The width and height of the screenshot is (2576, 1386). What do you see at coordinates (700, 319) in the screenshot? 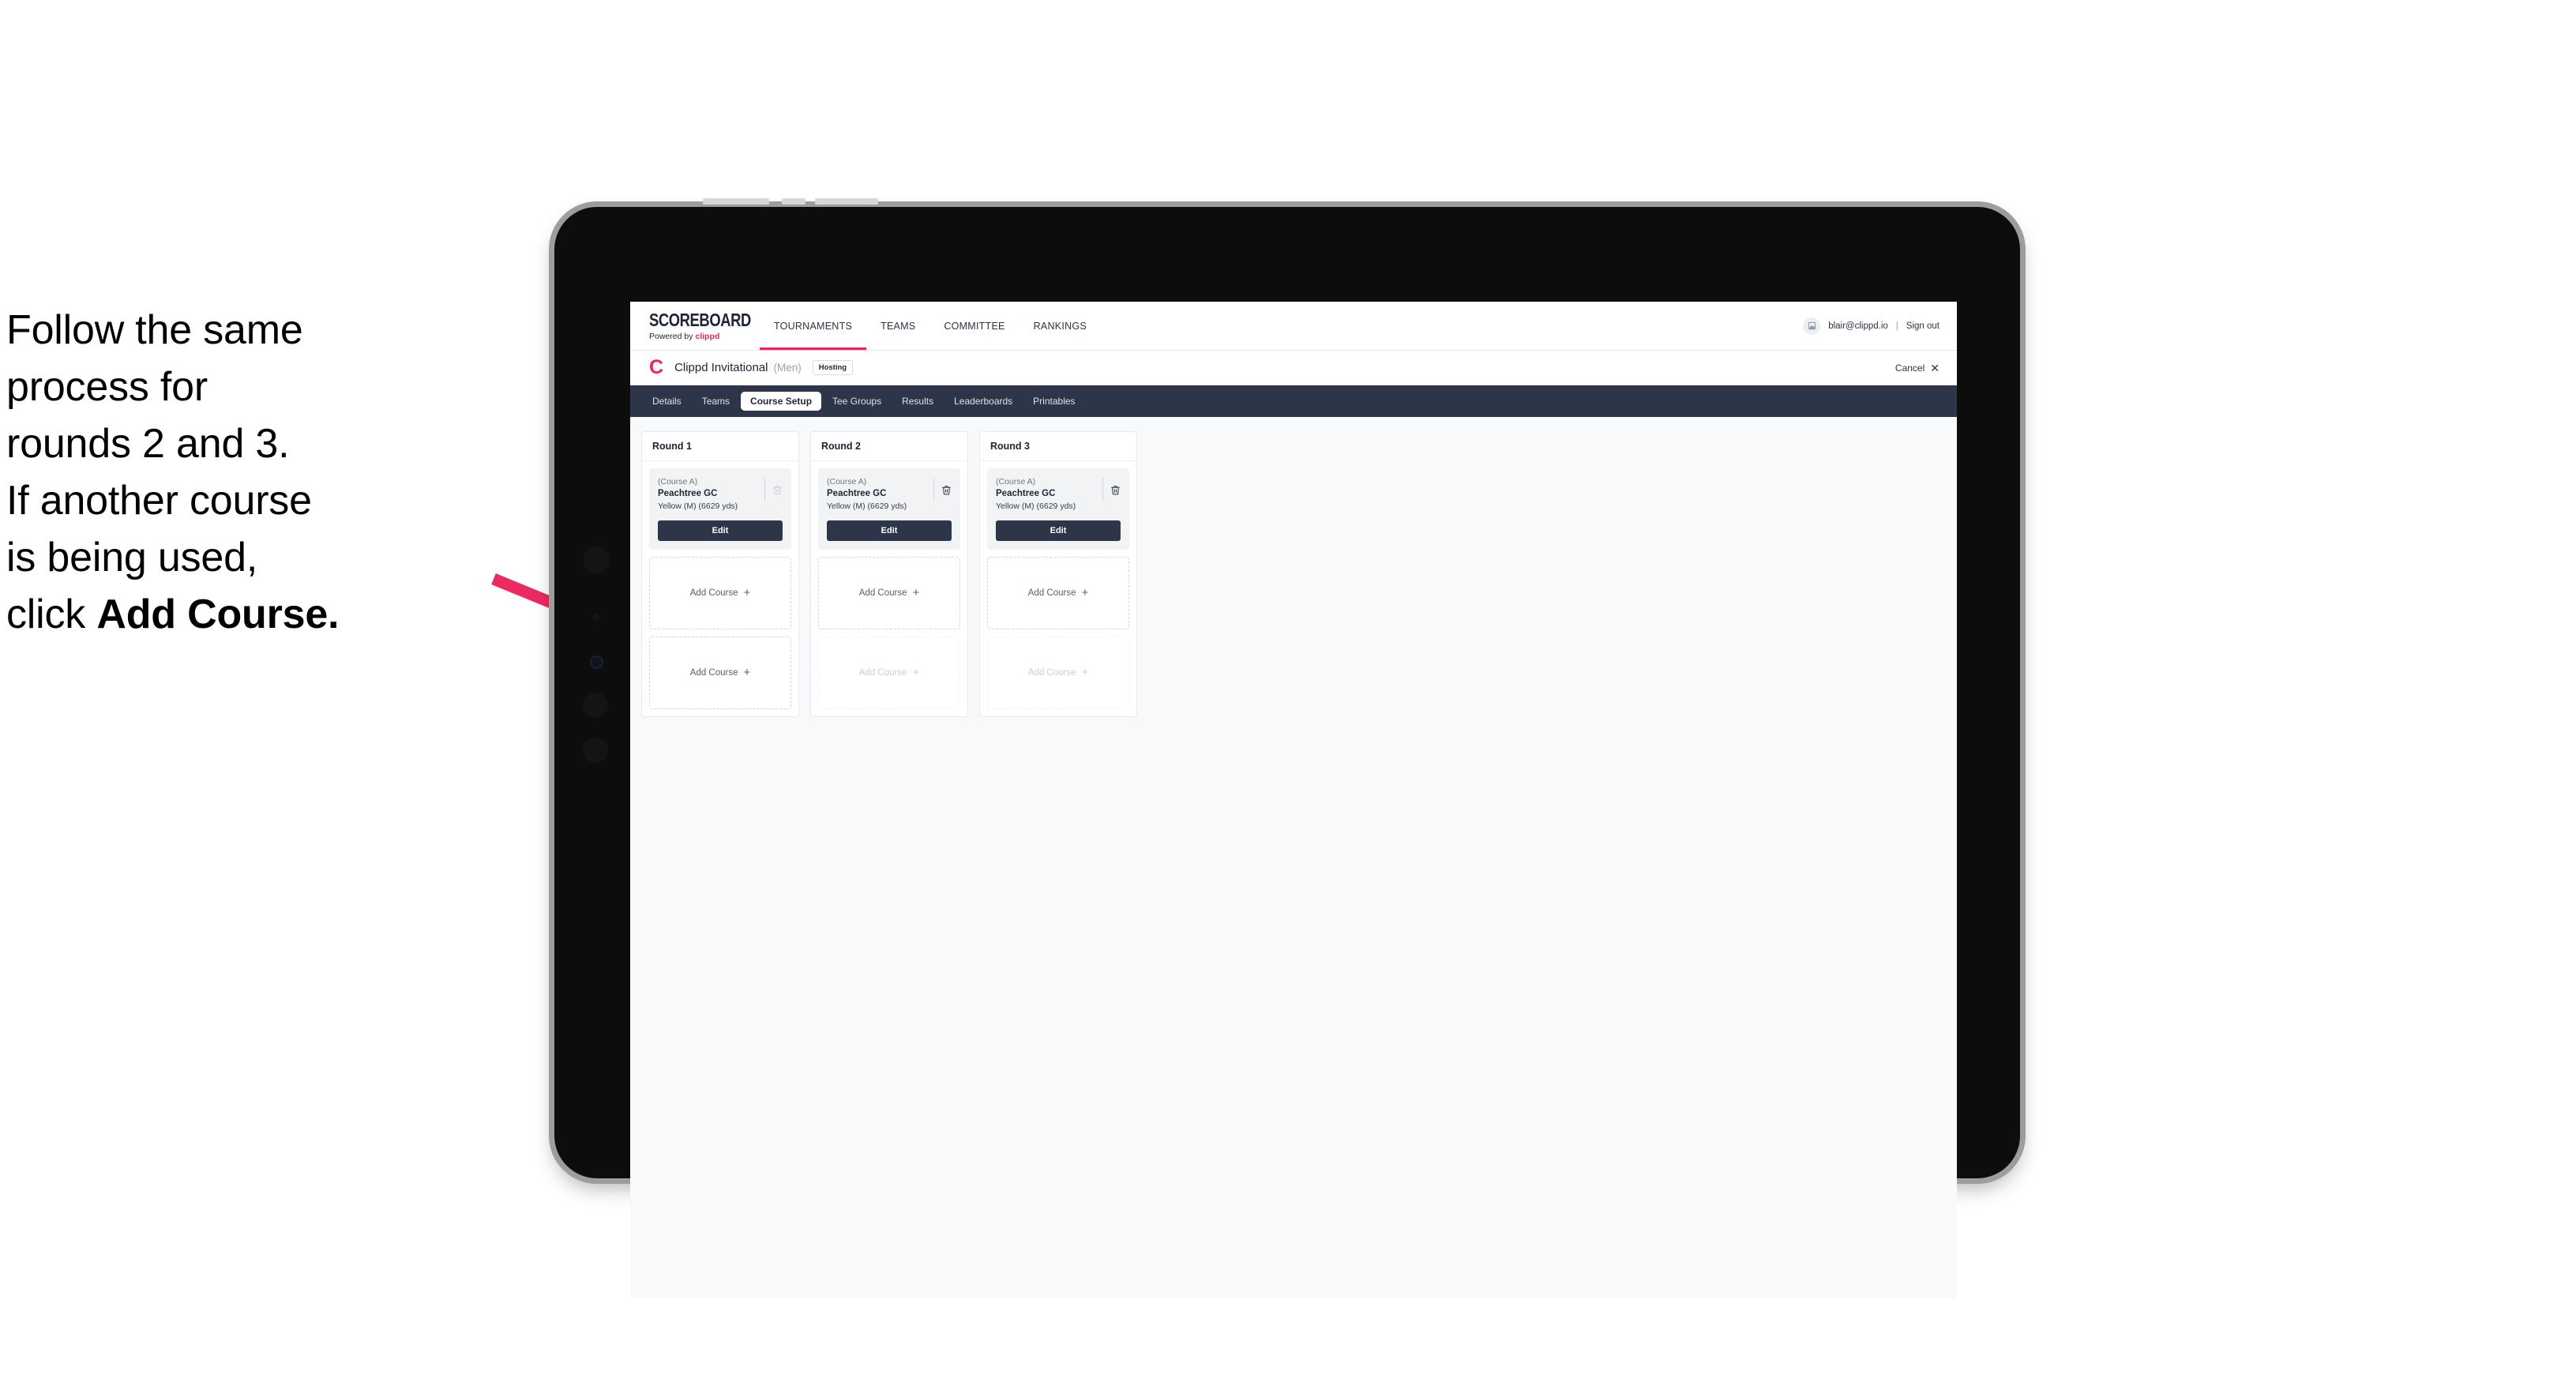
I see `brand-wordmark: SCOREBOARD` at bounding box center [700, 319].